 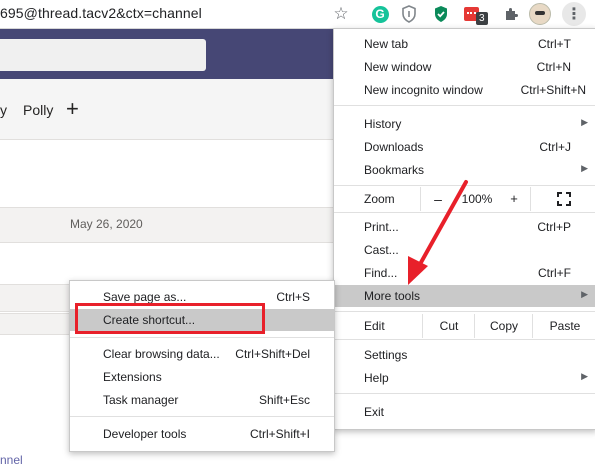 I want to click on menu-item-shortcut: Ctrl+S, so click(x=293, y=297).